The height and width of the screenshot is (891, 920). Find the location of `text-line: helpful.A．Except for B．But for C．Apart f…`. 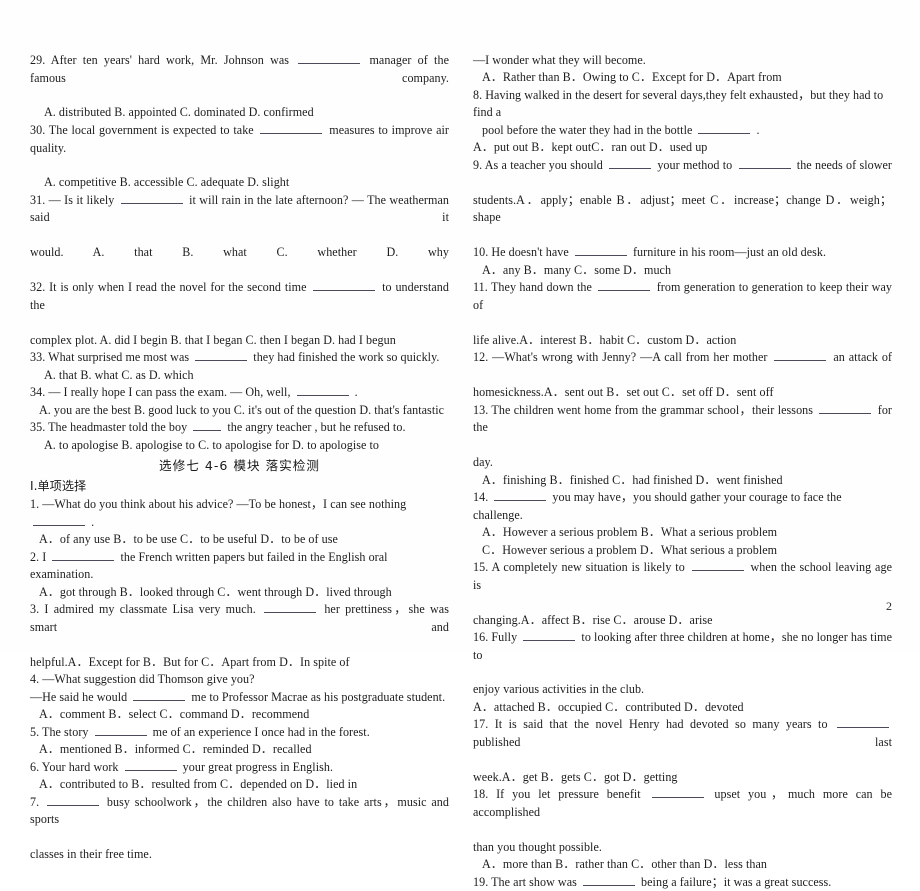

text-line: helpful.A．Except for B．But for C．Apart f… is located at coordinates (190, 661).